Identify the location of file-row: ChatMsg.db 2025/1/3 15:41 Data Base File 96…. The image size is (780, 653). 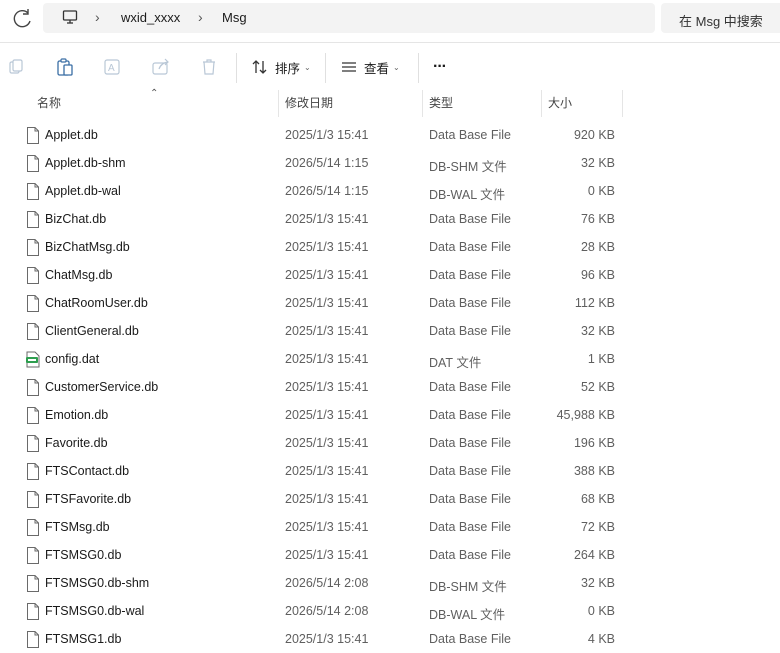
(390, 275).